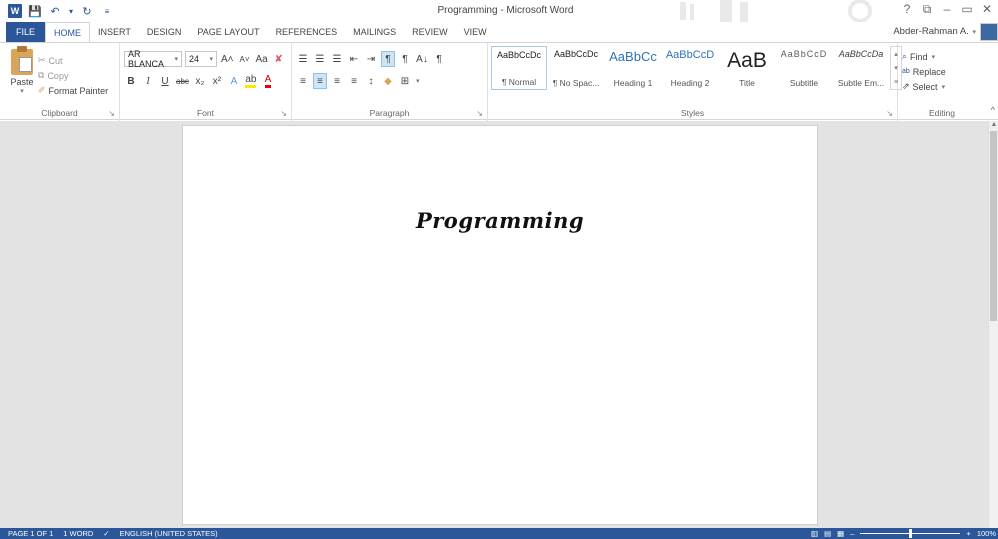 The width and height of the screenshot is (998, 539). What do you see at coordinates (26, 32) in the screenshot?
I see `tab-file: FILE` at bounding box center [26, 32].